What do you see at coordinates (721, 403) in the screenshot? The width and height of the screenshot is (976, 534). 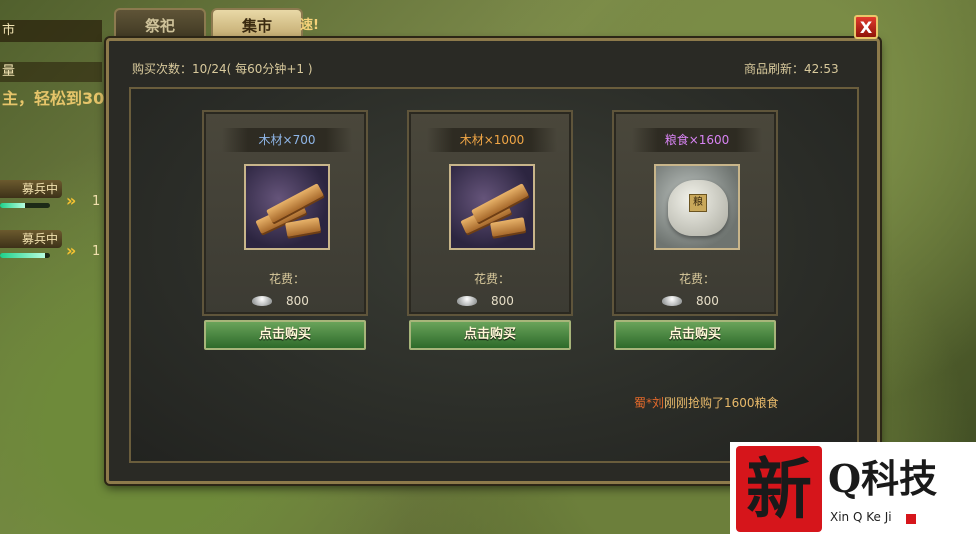 I see `notice-text: 刚刚抢购了1600粮食` at bounding box center [721, 403].